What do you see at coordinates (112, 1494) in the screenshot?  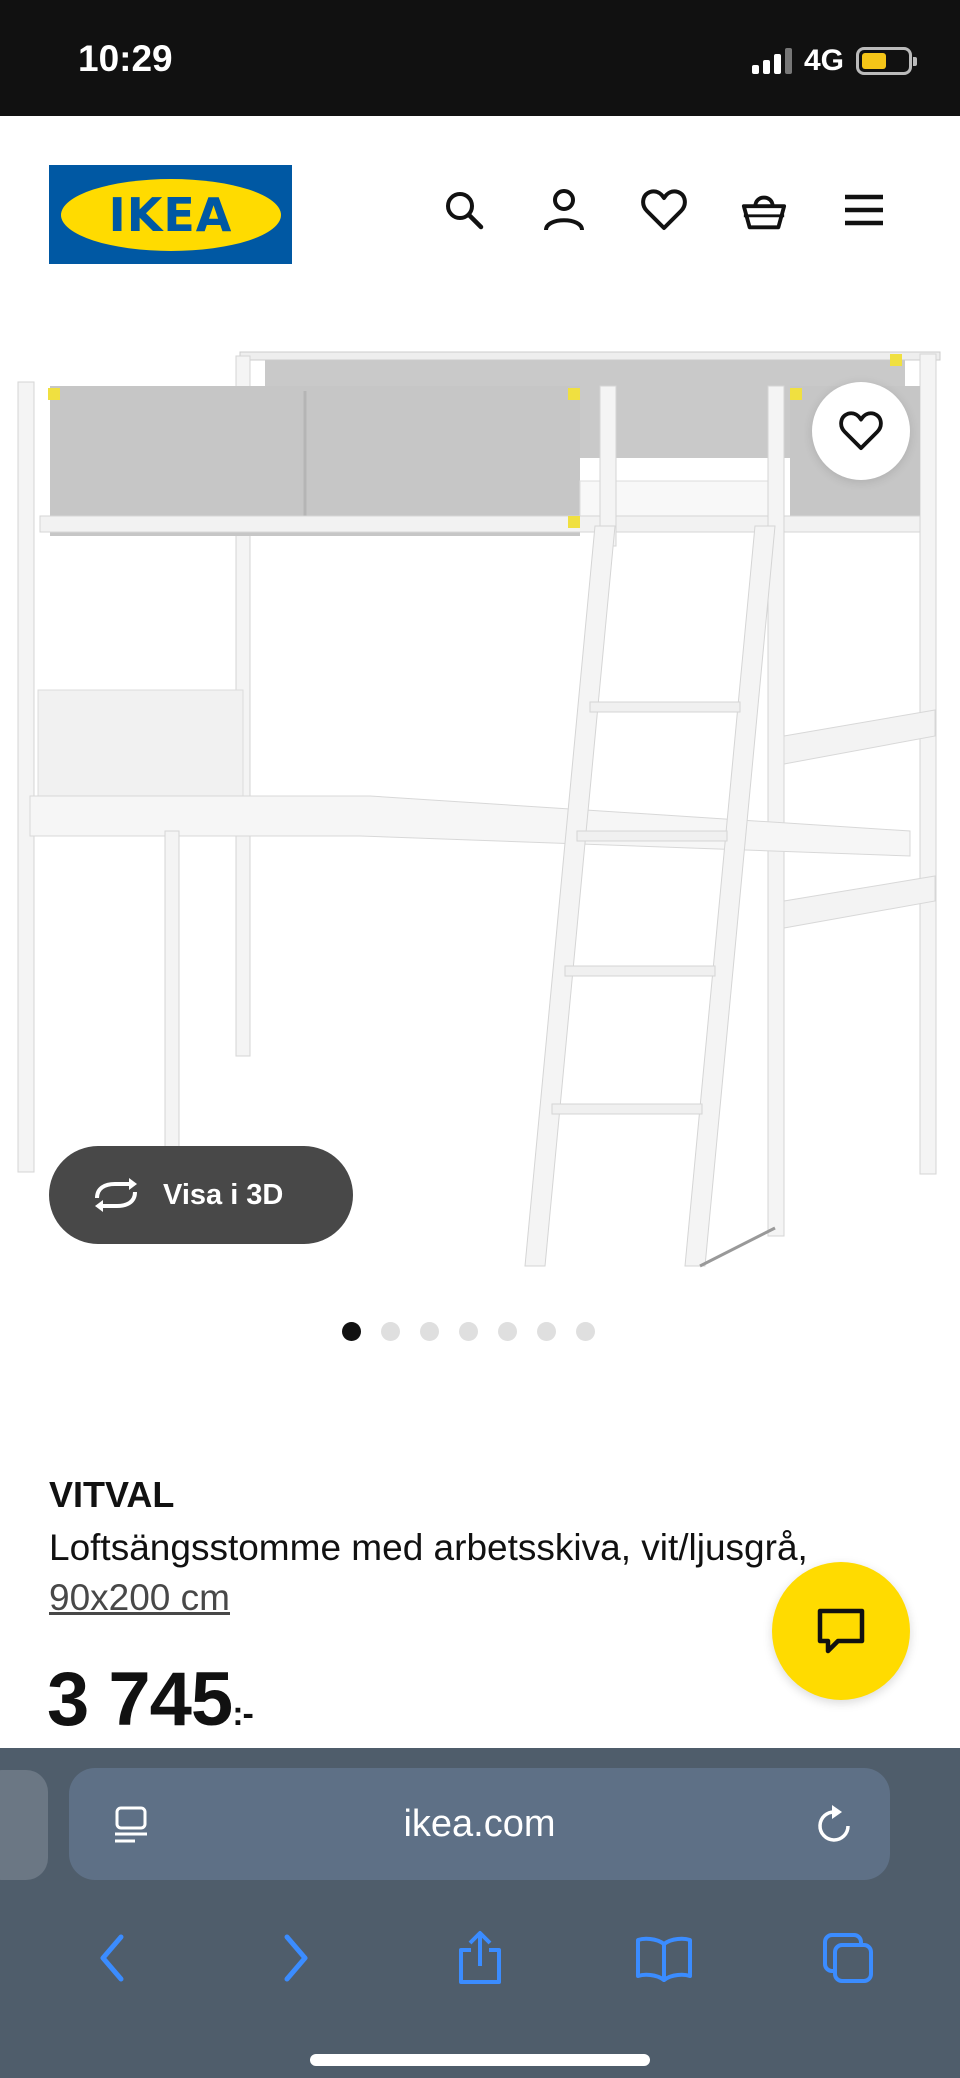 I see `product-name: VITVAL` at bounding box center [112, 1494].